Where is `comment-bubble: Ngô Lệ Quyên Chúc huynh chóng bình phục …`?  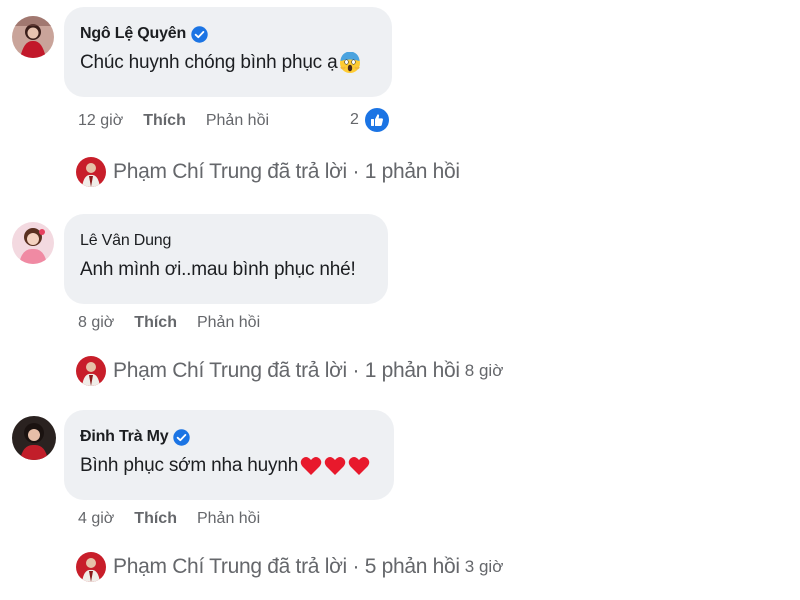
comment-bubble: Ngô Lệ Quyên Chúc huynh chóng bình phục … is located at coordinates (228, 52).